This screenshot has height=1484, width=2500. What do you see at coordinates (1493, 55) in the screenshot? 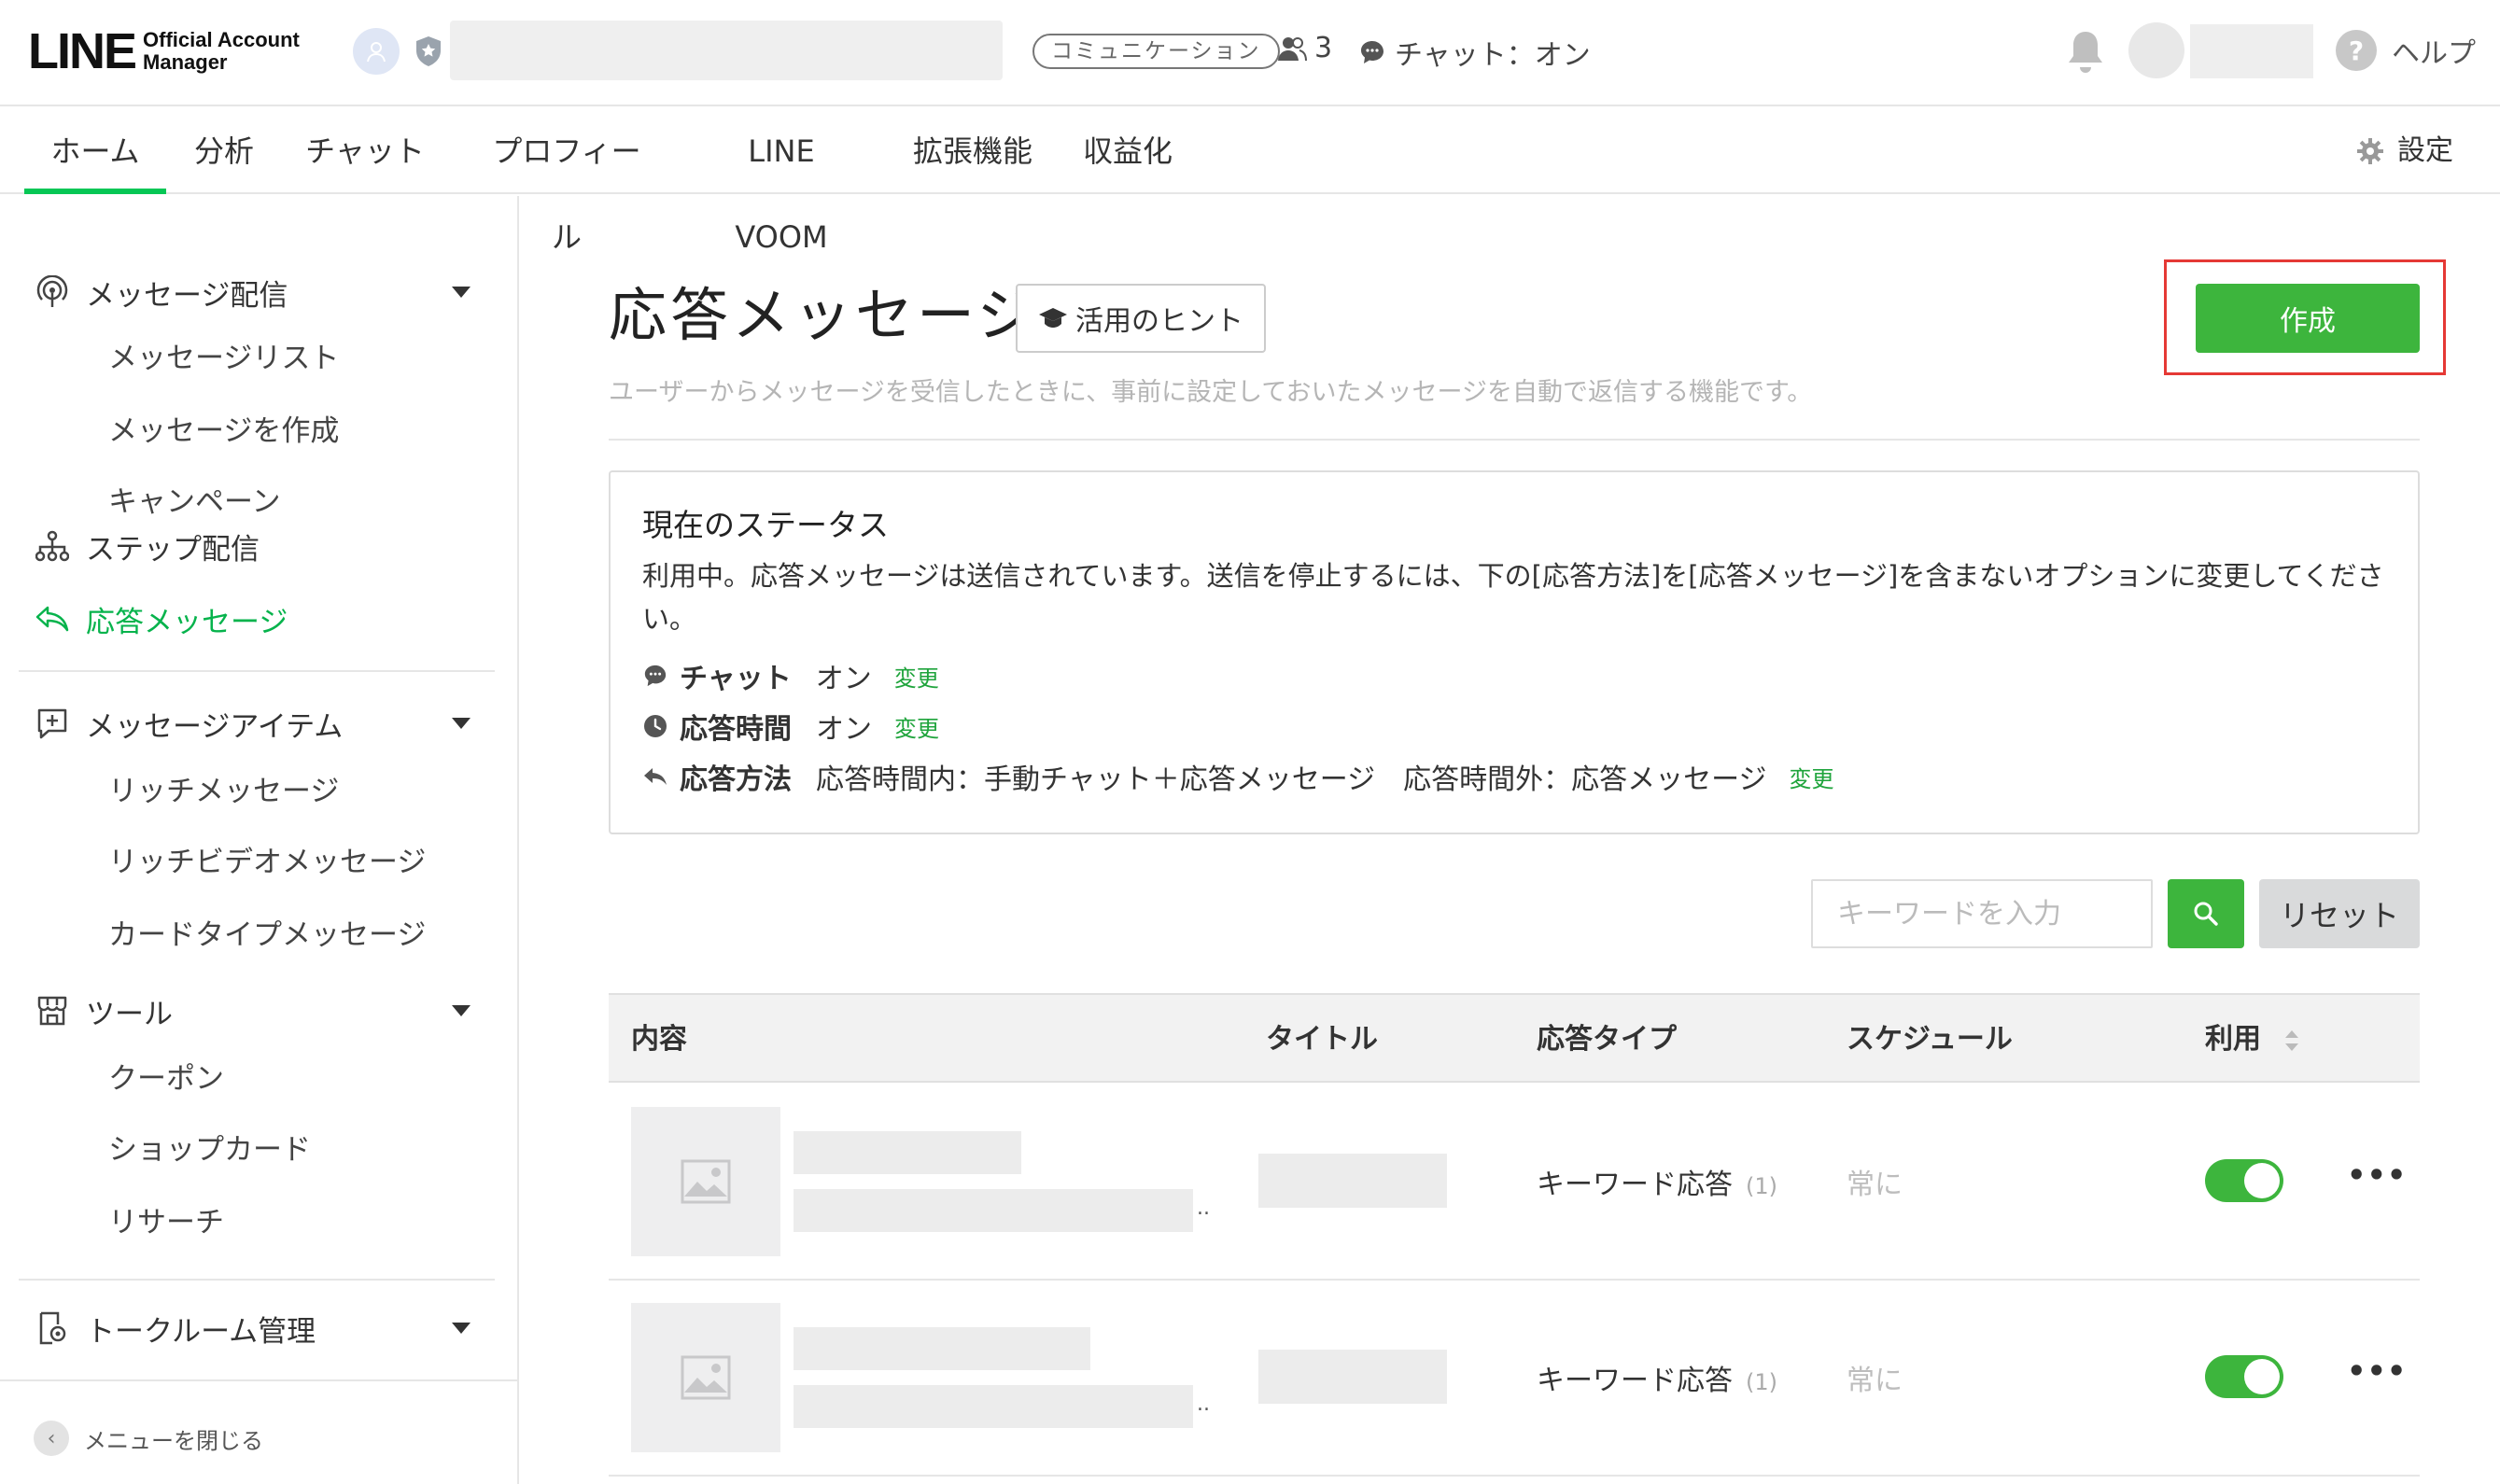
I see `chat-status-text: チャット：オン` at bounding box center [1493, 55].